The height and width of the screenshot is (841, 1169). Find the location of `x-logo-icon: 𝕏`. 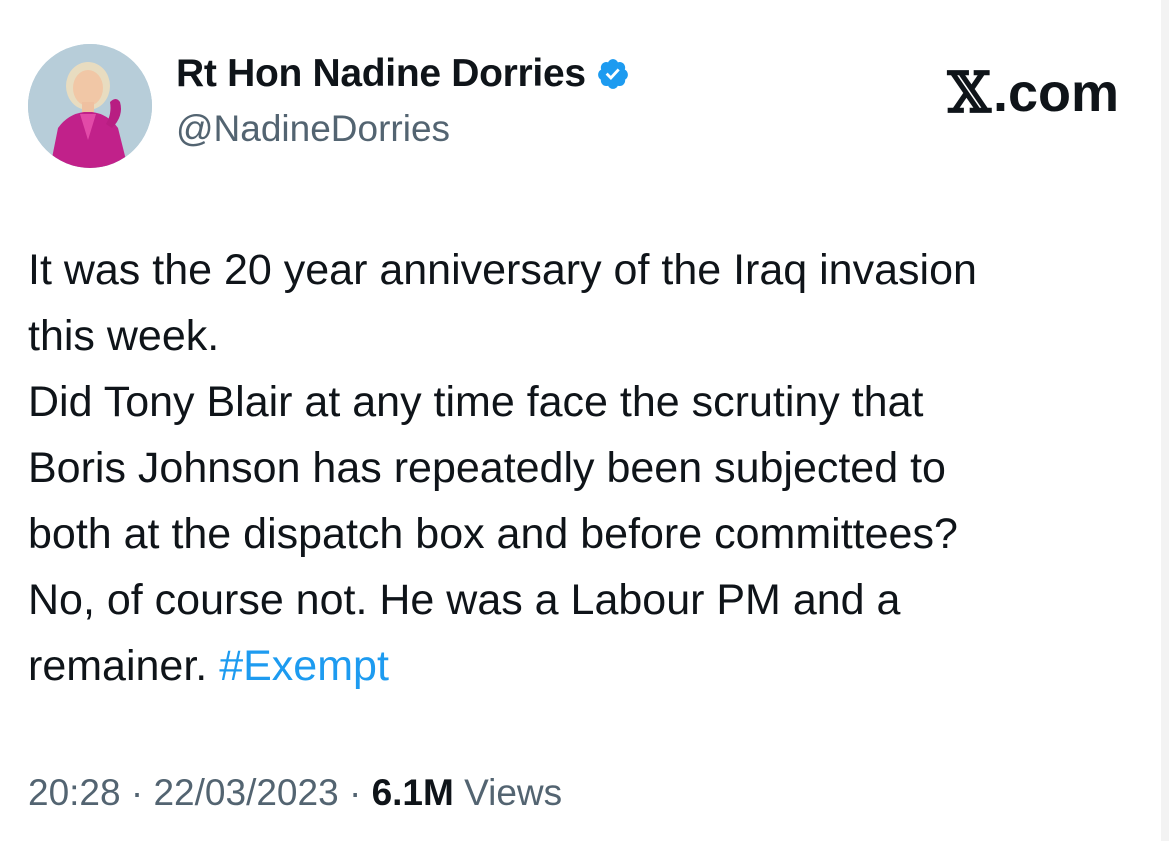

x-logo-icon: 𝕏 is located at coordinates (969, 93).